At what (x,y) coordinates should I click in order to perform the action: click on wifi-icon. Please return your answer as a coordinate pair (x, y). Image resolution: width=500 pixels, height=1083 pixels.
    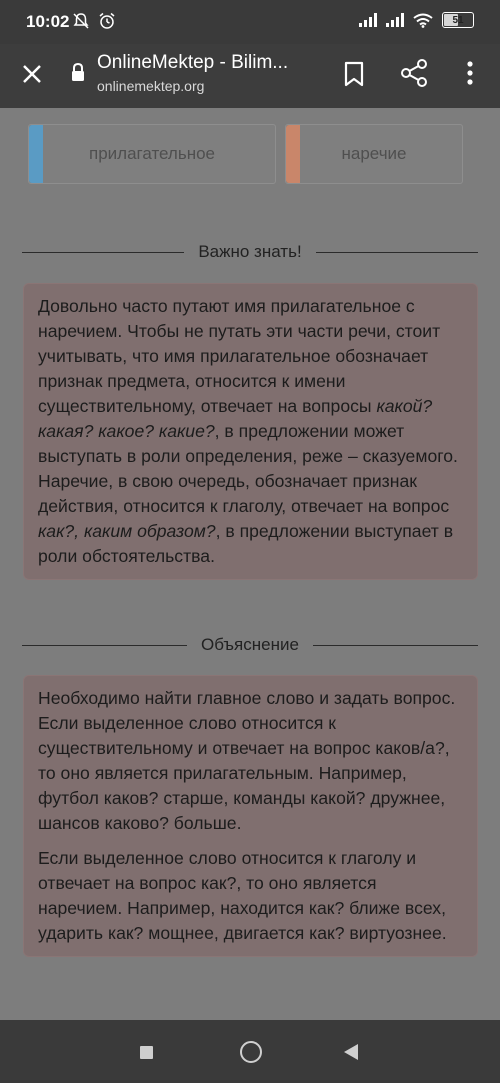
    Looking at the image, I should click on (423, 20).